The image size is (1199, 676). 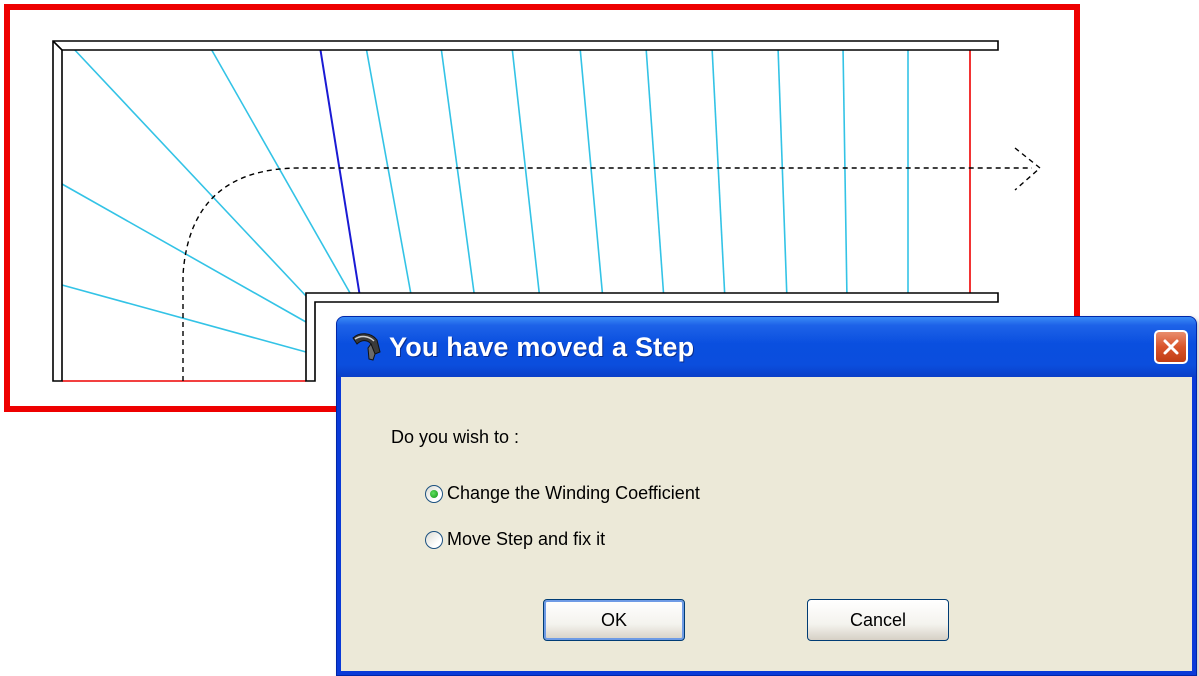 I want to click on selected-step, so click(x=340, y=172).